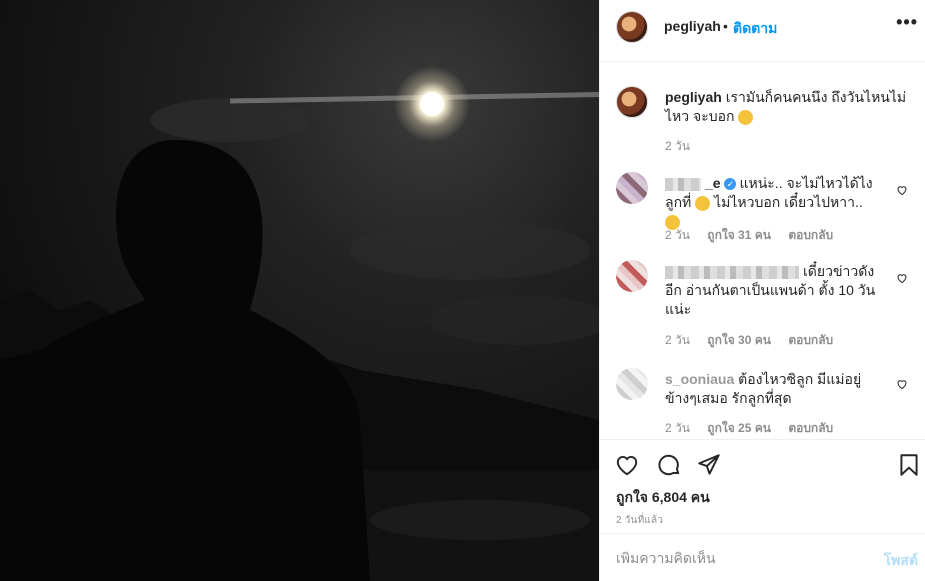 The height and width of the screenshot is (581, 925). What do you see at coordinates (709, 465) in the screenshot?
I see `share-icon` at bounding box center [709, 465].